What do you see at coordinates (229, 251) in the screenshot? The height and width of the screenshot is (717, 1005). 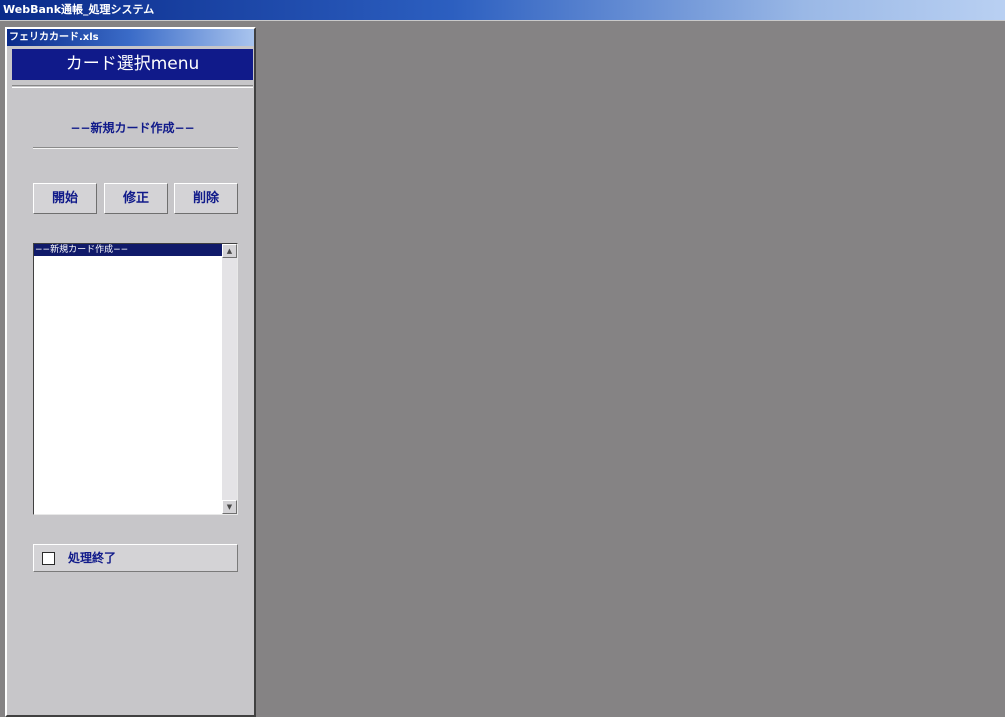 I see `scroll-up-icon: ▲` at bounding box center [229, 251].